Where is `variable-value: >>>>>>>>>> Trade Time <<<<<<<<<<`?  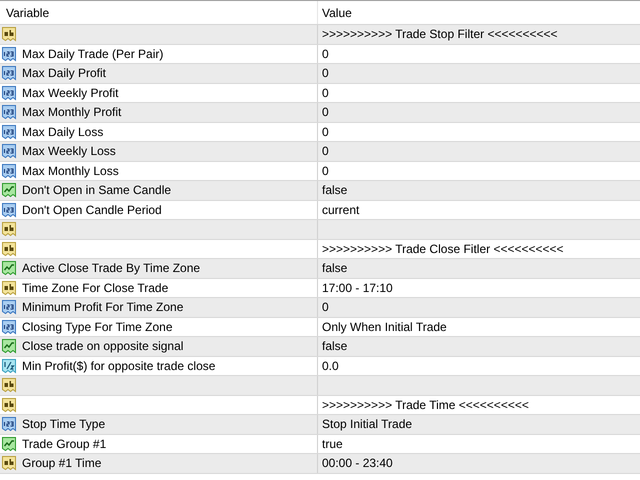
variable-value: >>>>>>>>>> Trade Time <<<<<<<<<< is located at coordinates (425, 405).